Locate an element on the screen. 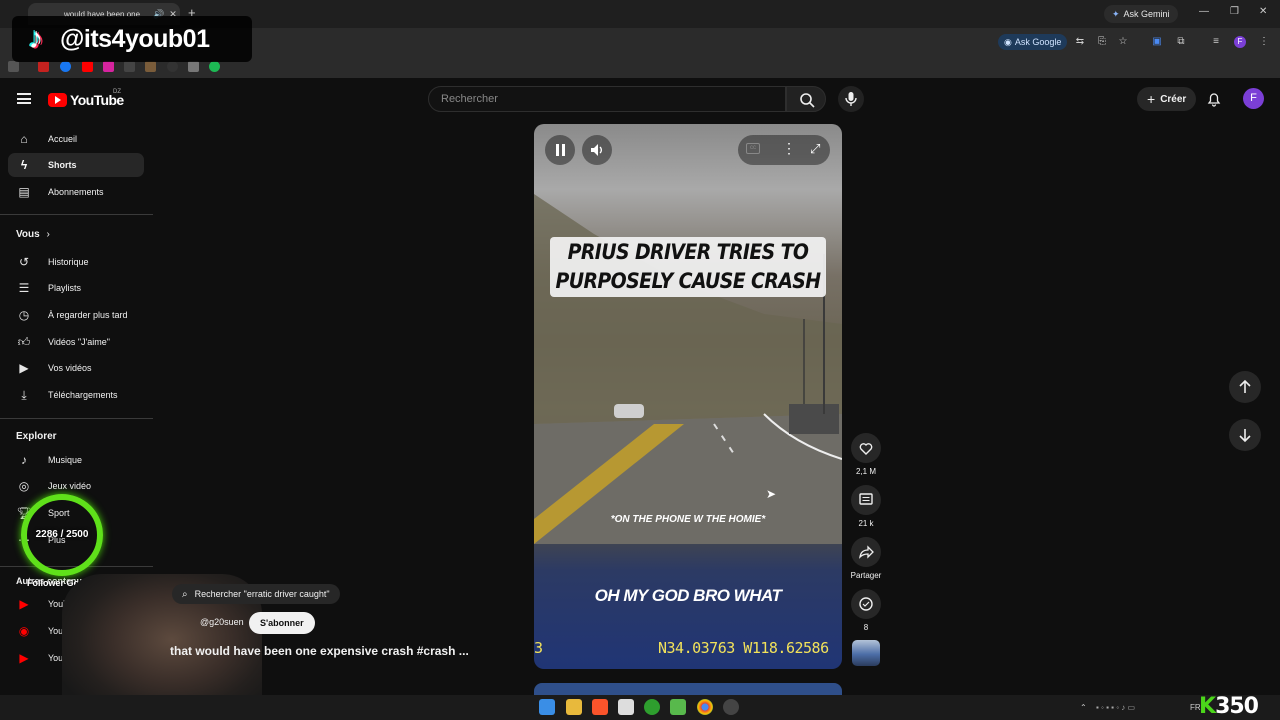 The image size is (1280, 720). comments-button is located at coordinates (866, 500).